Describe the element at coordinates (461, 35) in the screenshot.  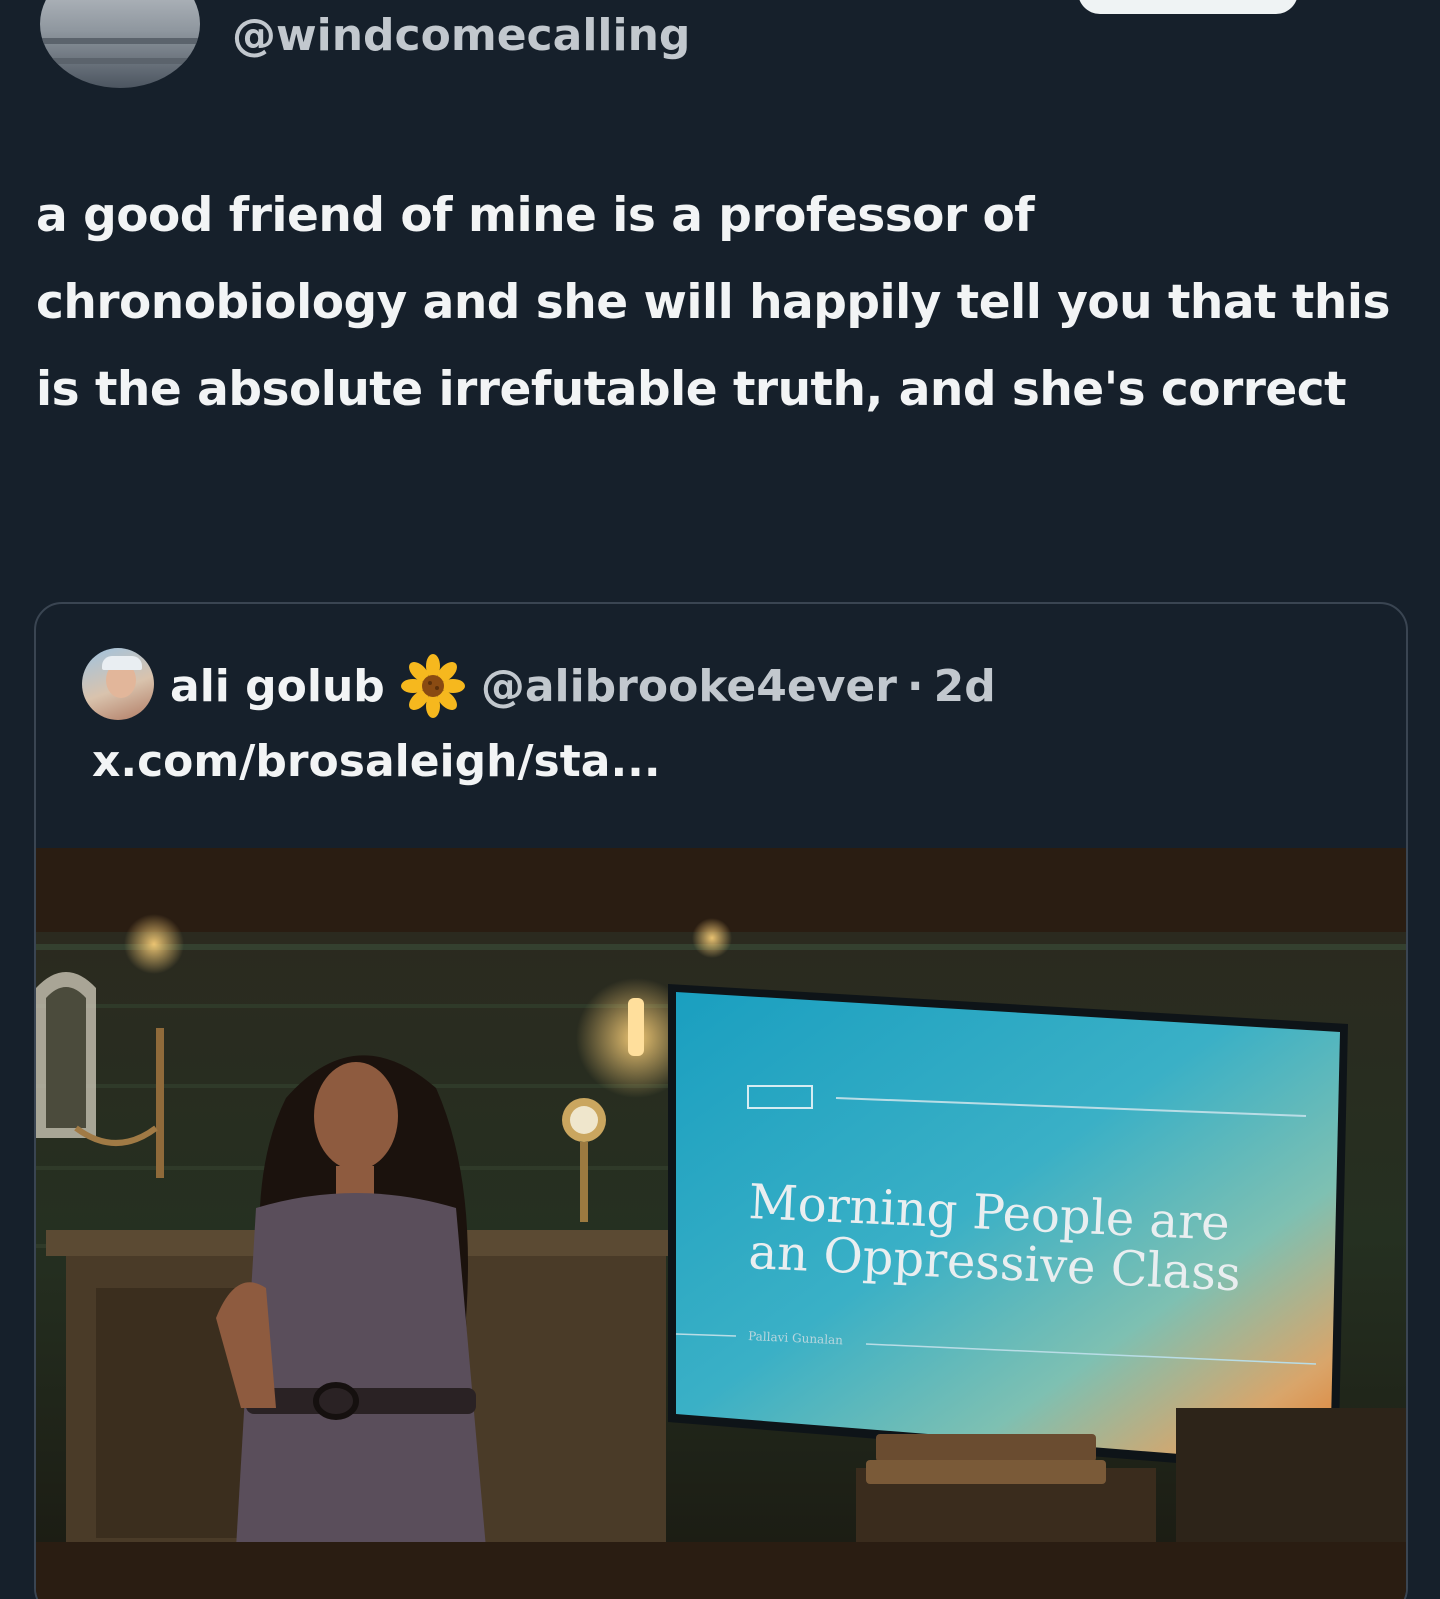
I see `author-handle: @windcomecalling` at that location.